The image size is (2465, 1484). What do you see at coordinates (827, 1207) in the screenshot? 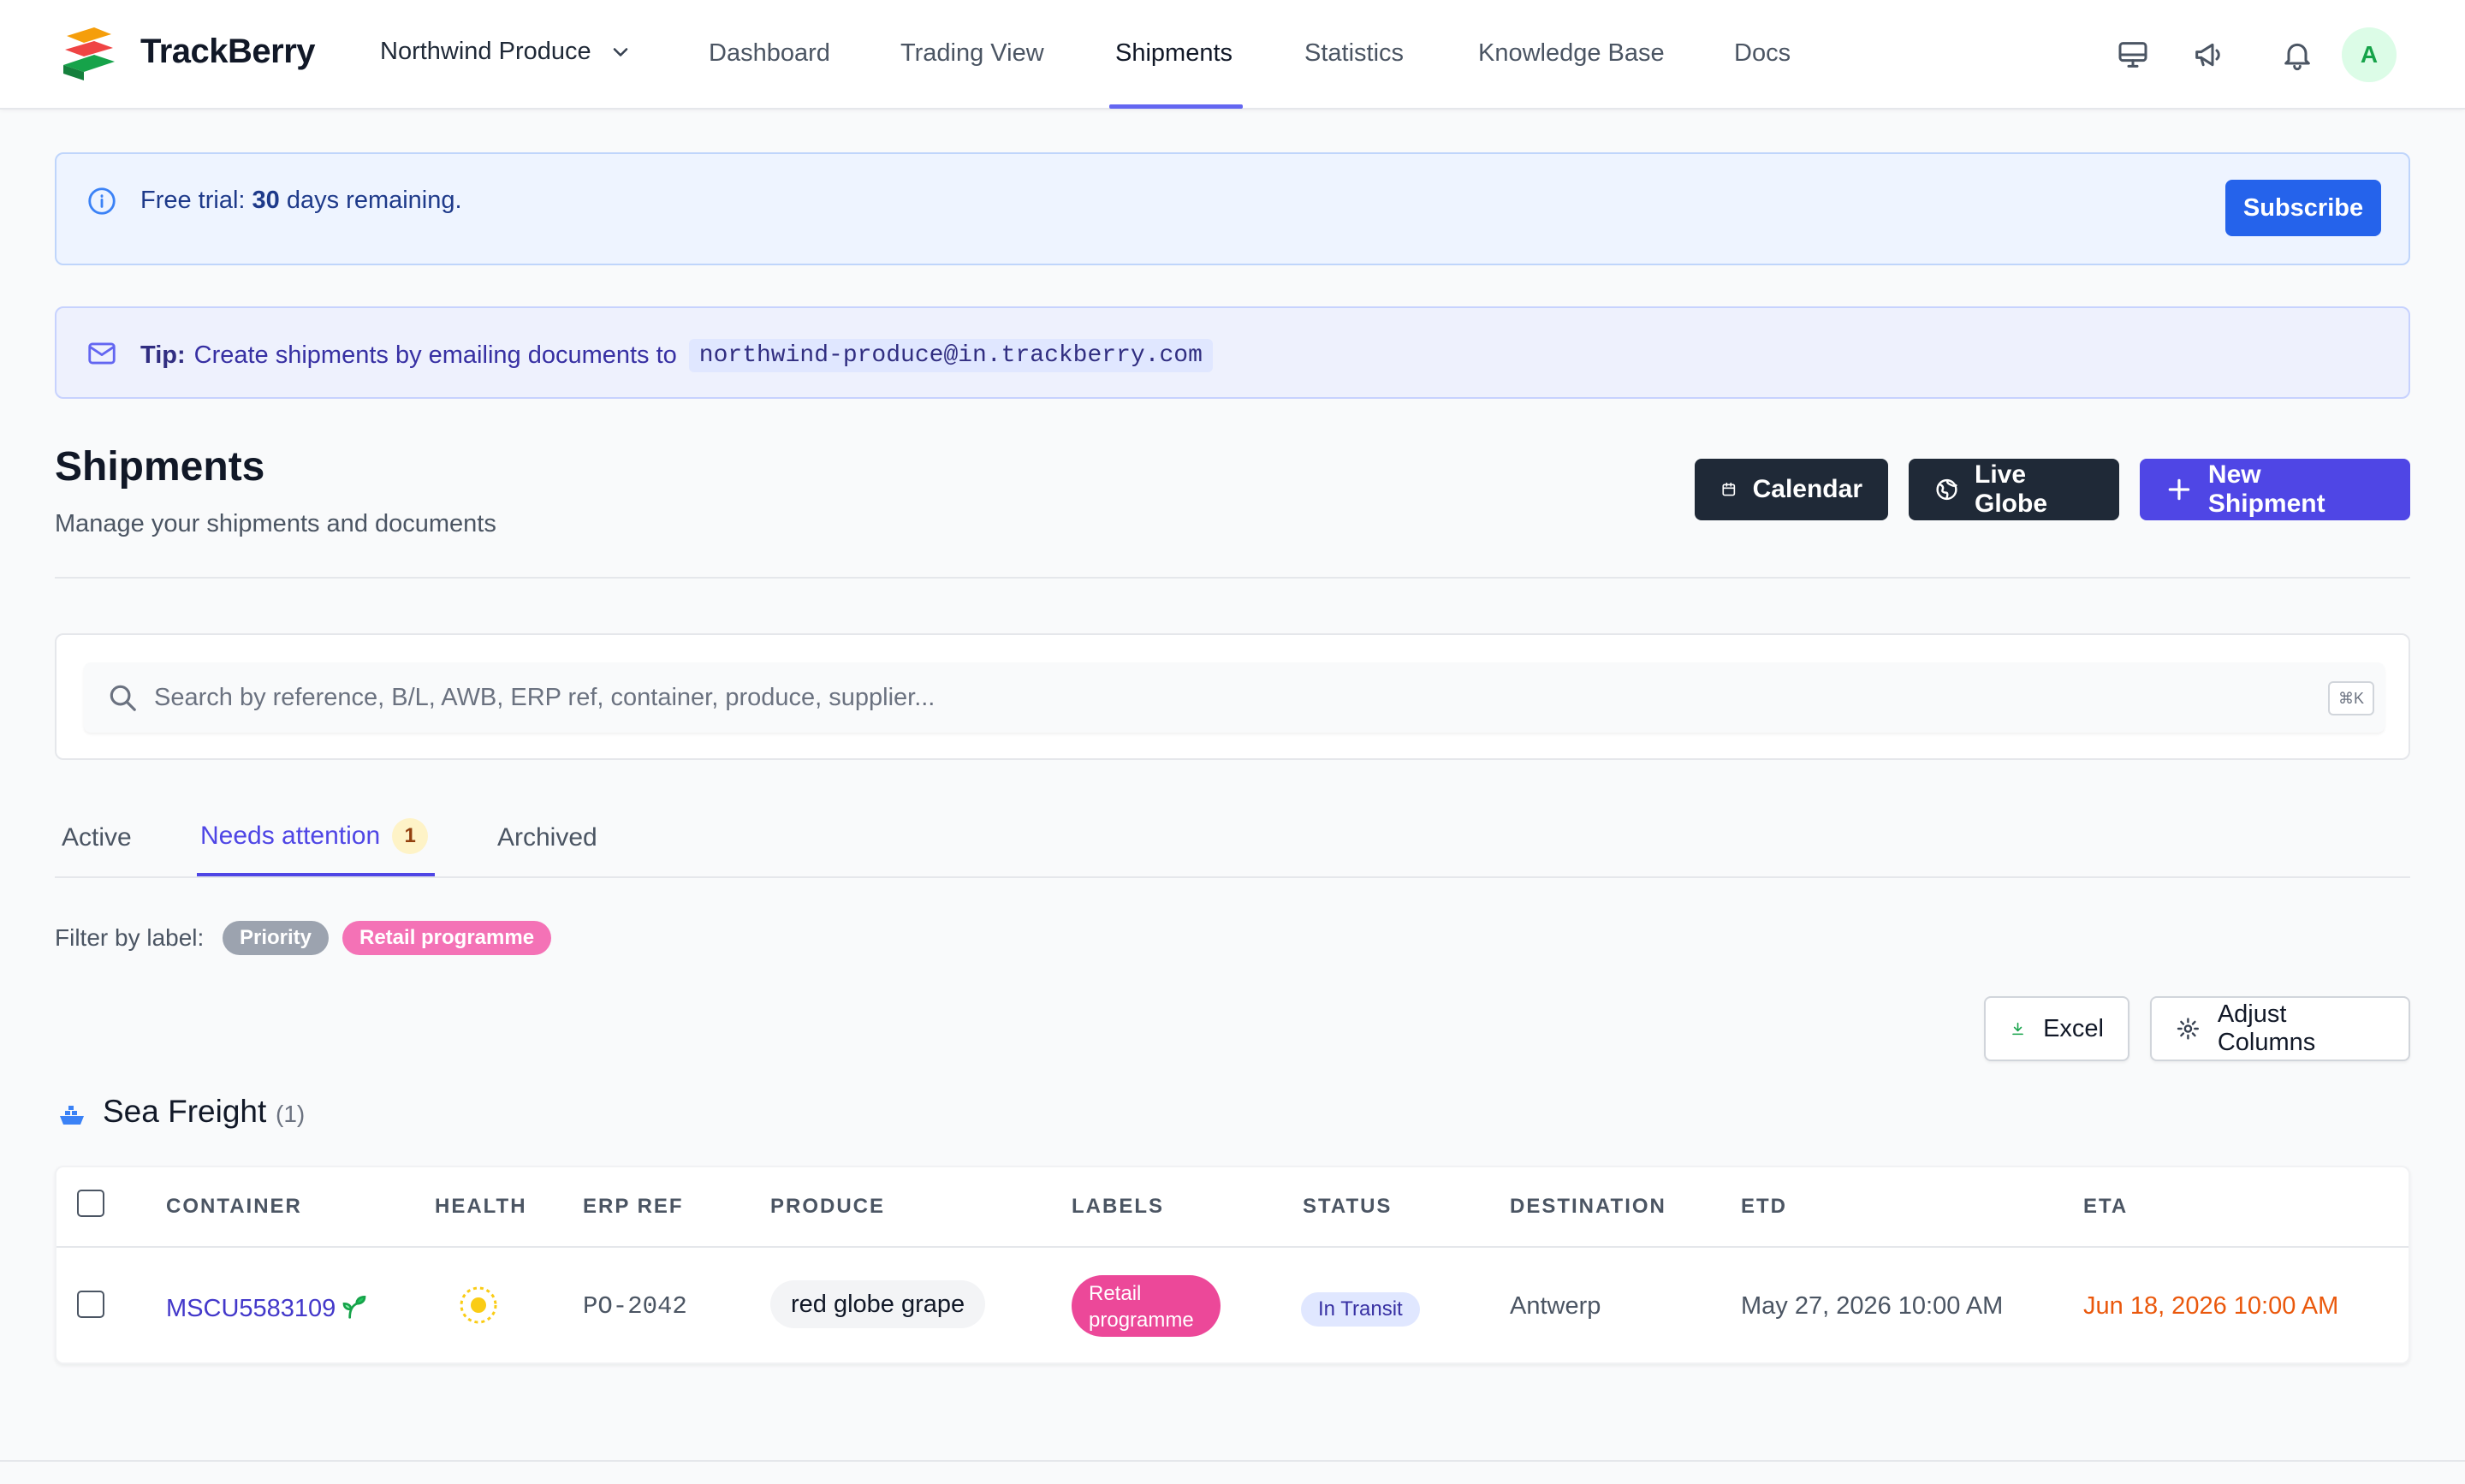
I see `col-produce: PRODUCE` at bounding box center [827, 1207].